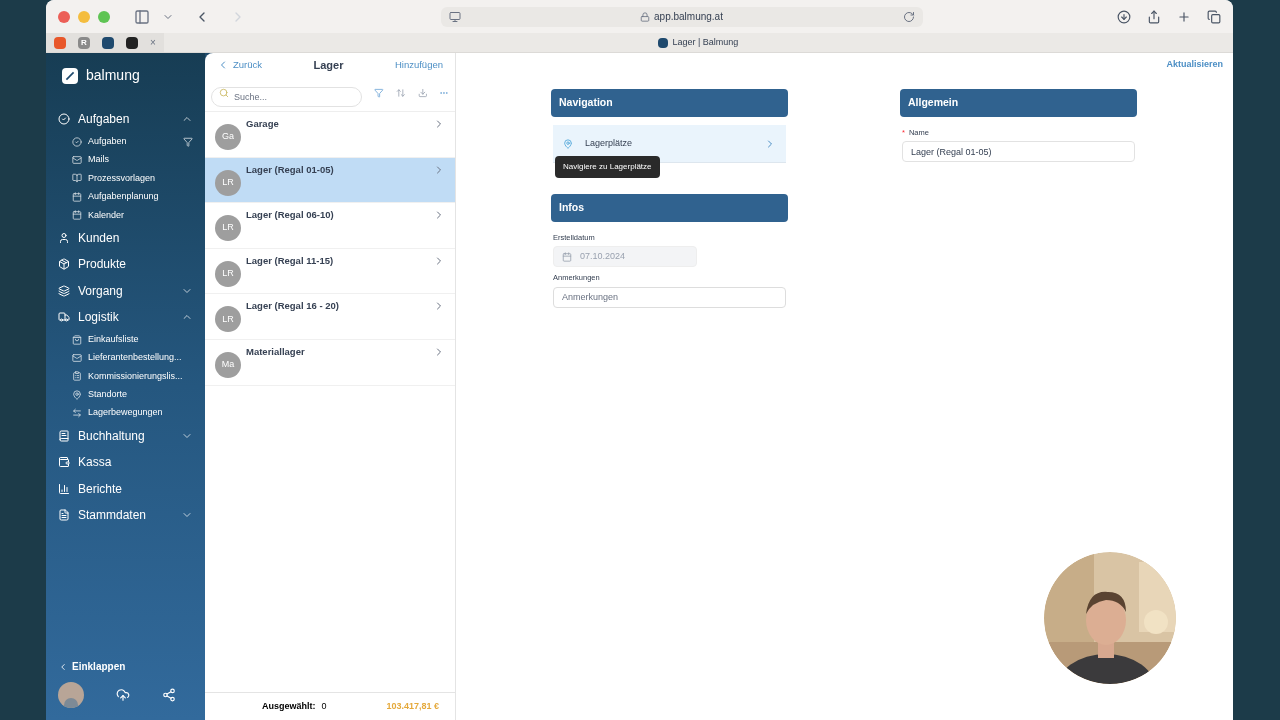 Image resolution: width=1280 pixels, height=720 pixels. What do you see at coordinates (64, 16) in the screenshot?
I see `close-icon` at bounding box center [64, 16].